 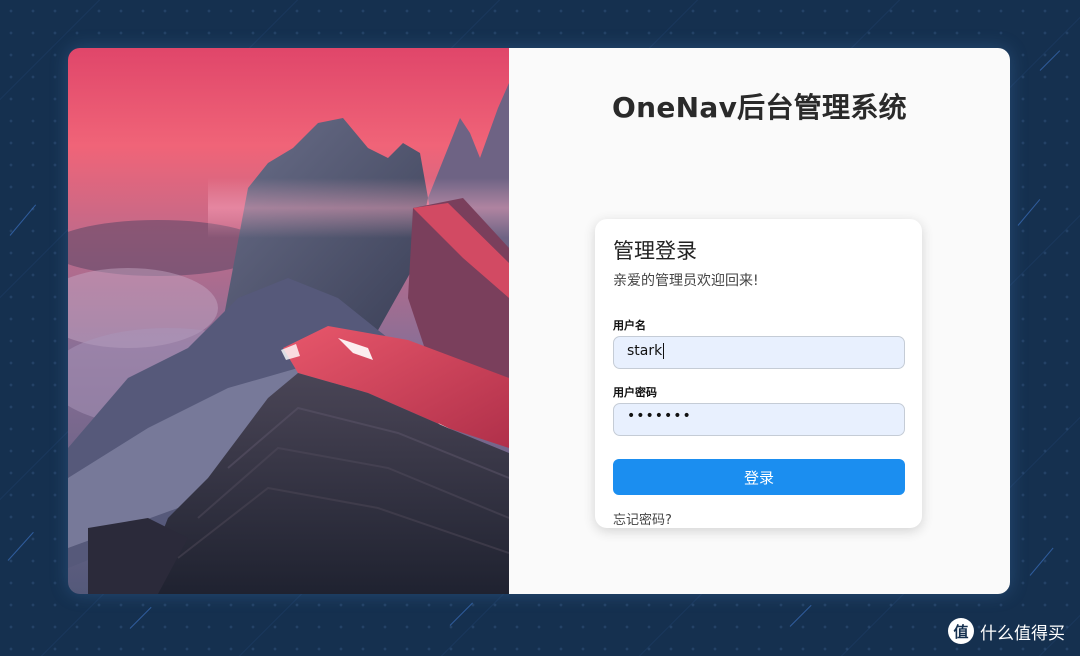 I want to click on login-button: 登录, so click(x=759, y=477).